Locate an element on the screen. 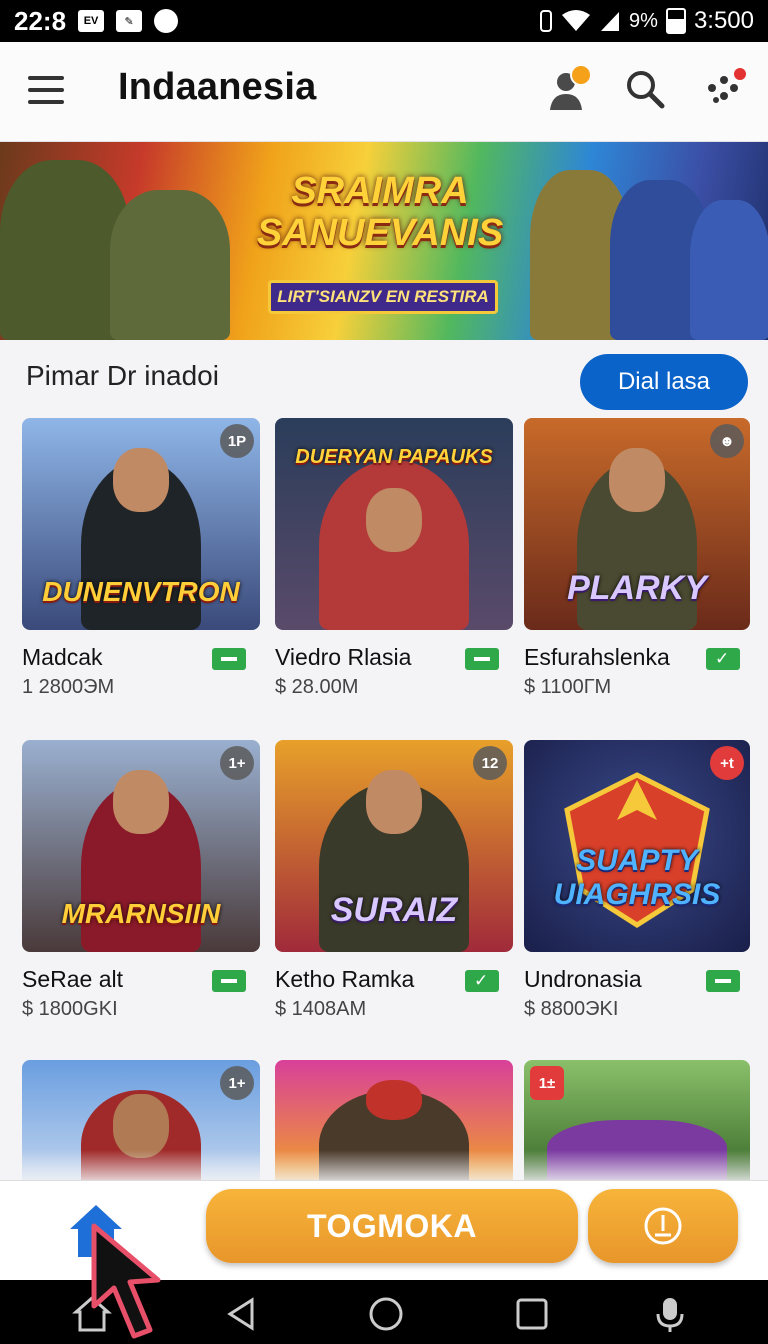  game-card: SURAIZ 12 Ketho Ramka $ 1408AM is located at coordinates (394, 880).